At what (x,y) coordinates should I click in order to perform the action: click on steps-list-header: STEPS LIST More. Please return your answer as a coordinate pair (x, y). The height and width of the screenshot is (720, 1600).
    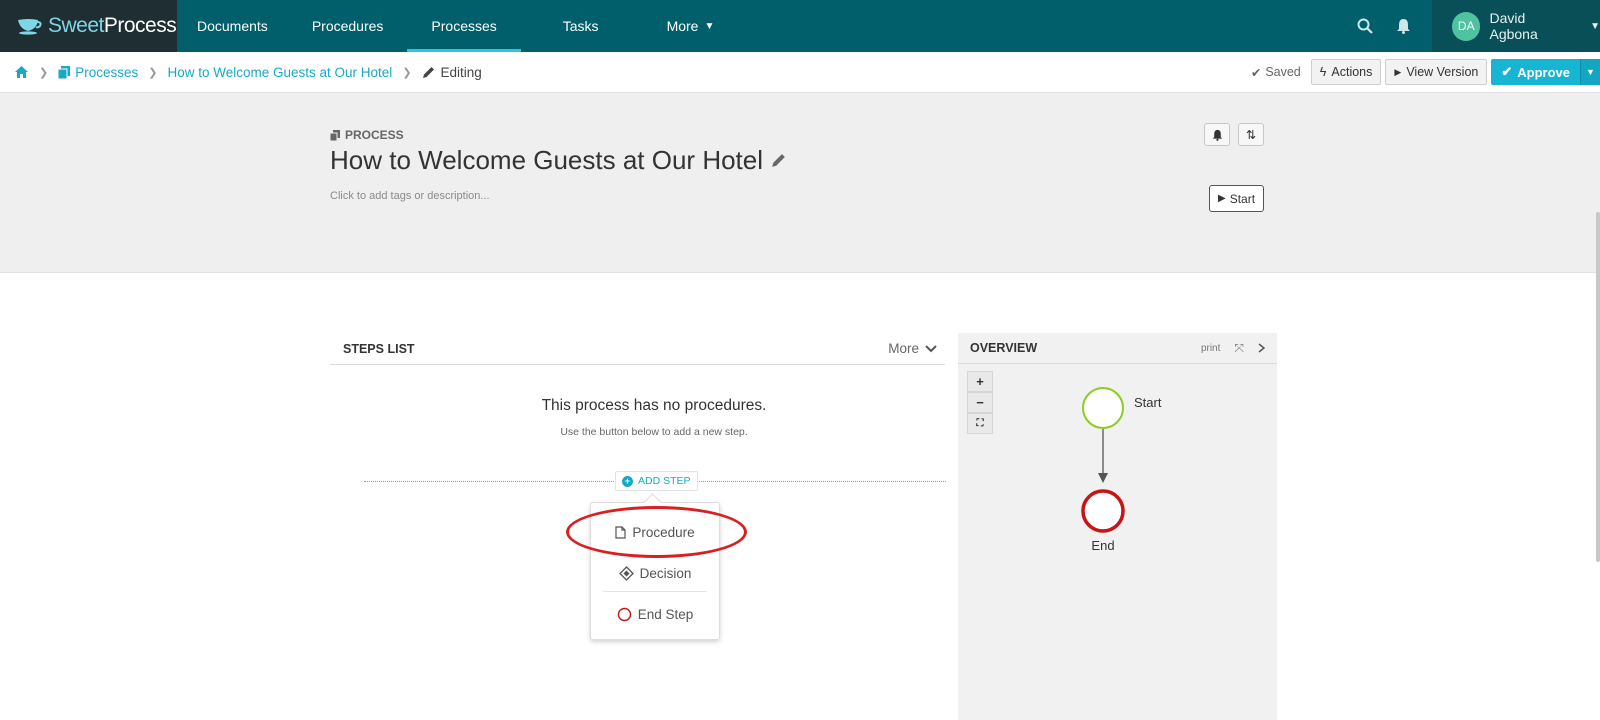
    Looking at the image, I should click on (637, 349).